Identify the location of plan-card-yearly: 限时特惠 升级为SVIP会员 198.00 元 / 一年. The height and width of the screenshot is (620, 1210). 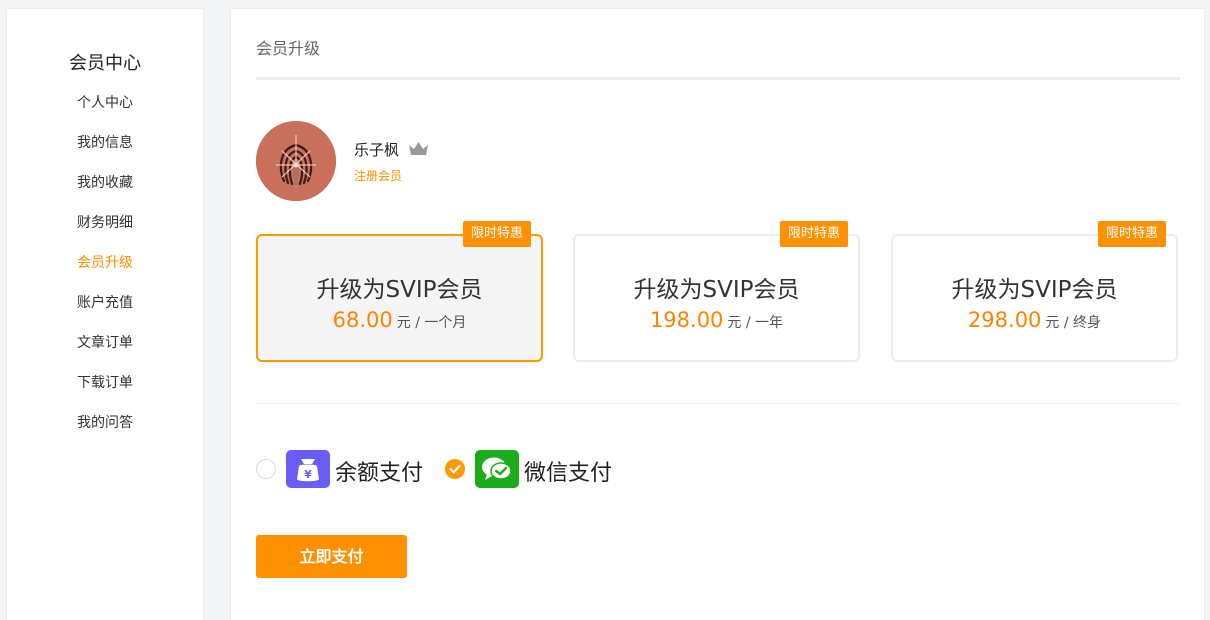
(716, 291).